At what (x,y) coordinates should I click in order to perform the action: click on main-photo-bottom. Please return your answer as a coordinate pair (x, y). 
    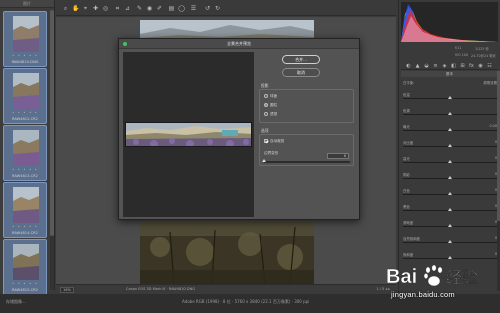
    Looking at the image, I should click on (227, 253).